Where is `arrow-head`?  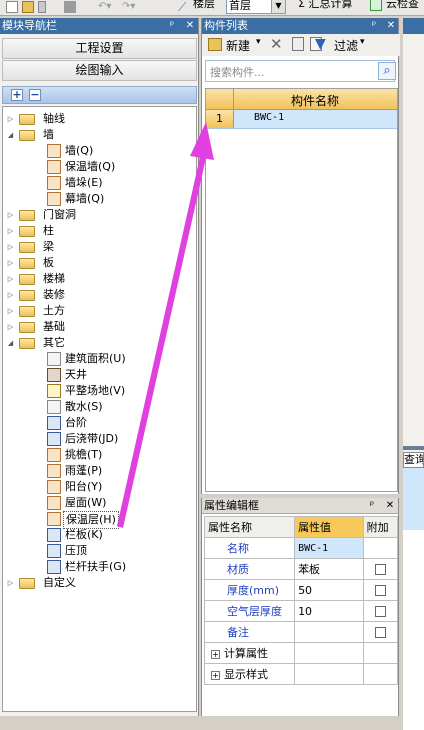 arrow-head is located at coordinates (202, 141).